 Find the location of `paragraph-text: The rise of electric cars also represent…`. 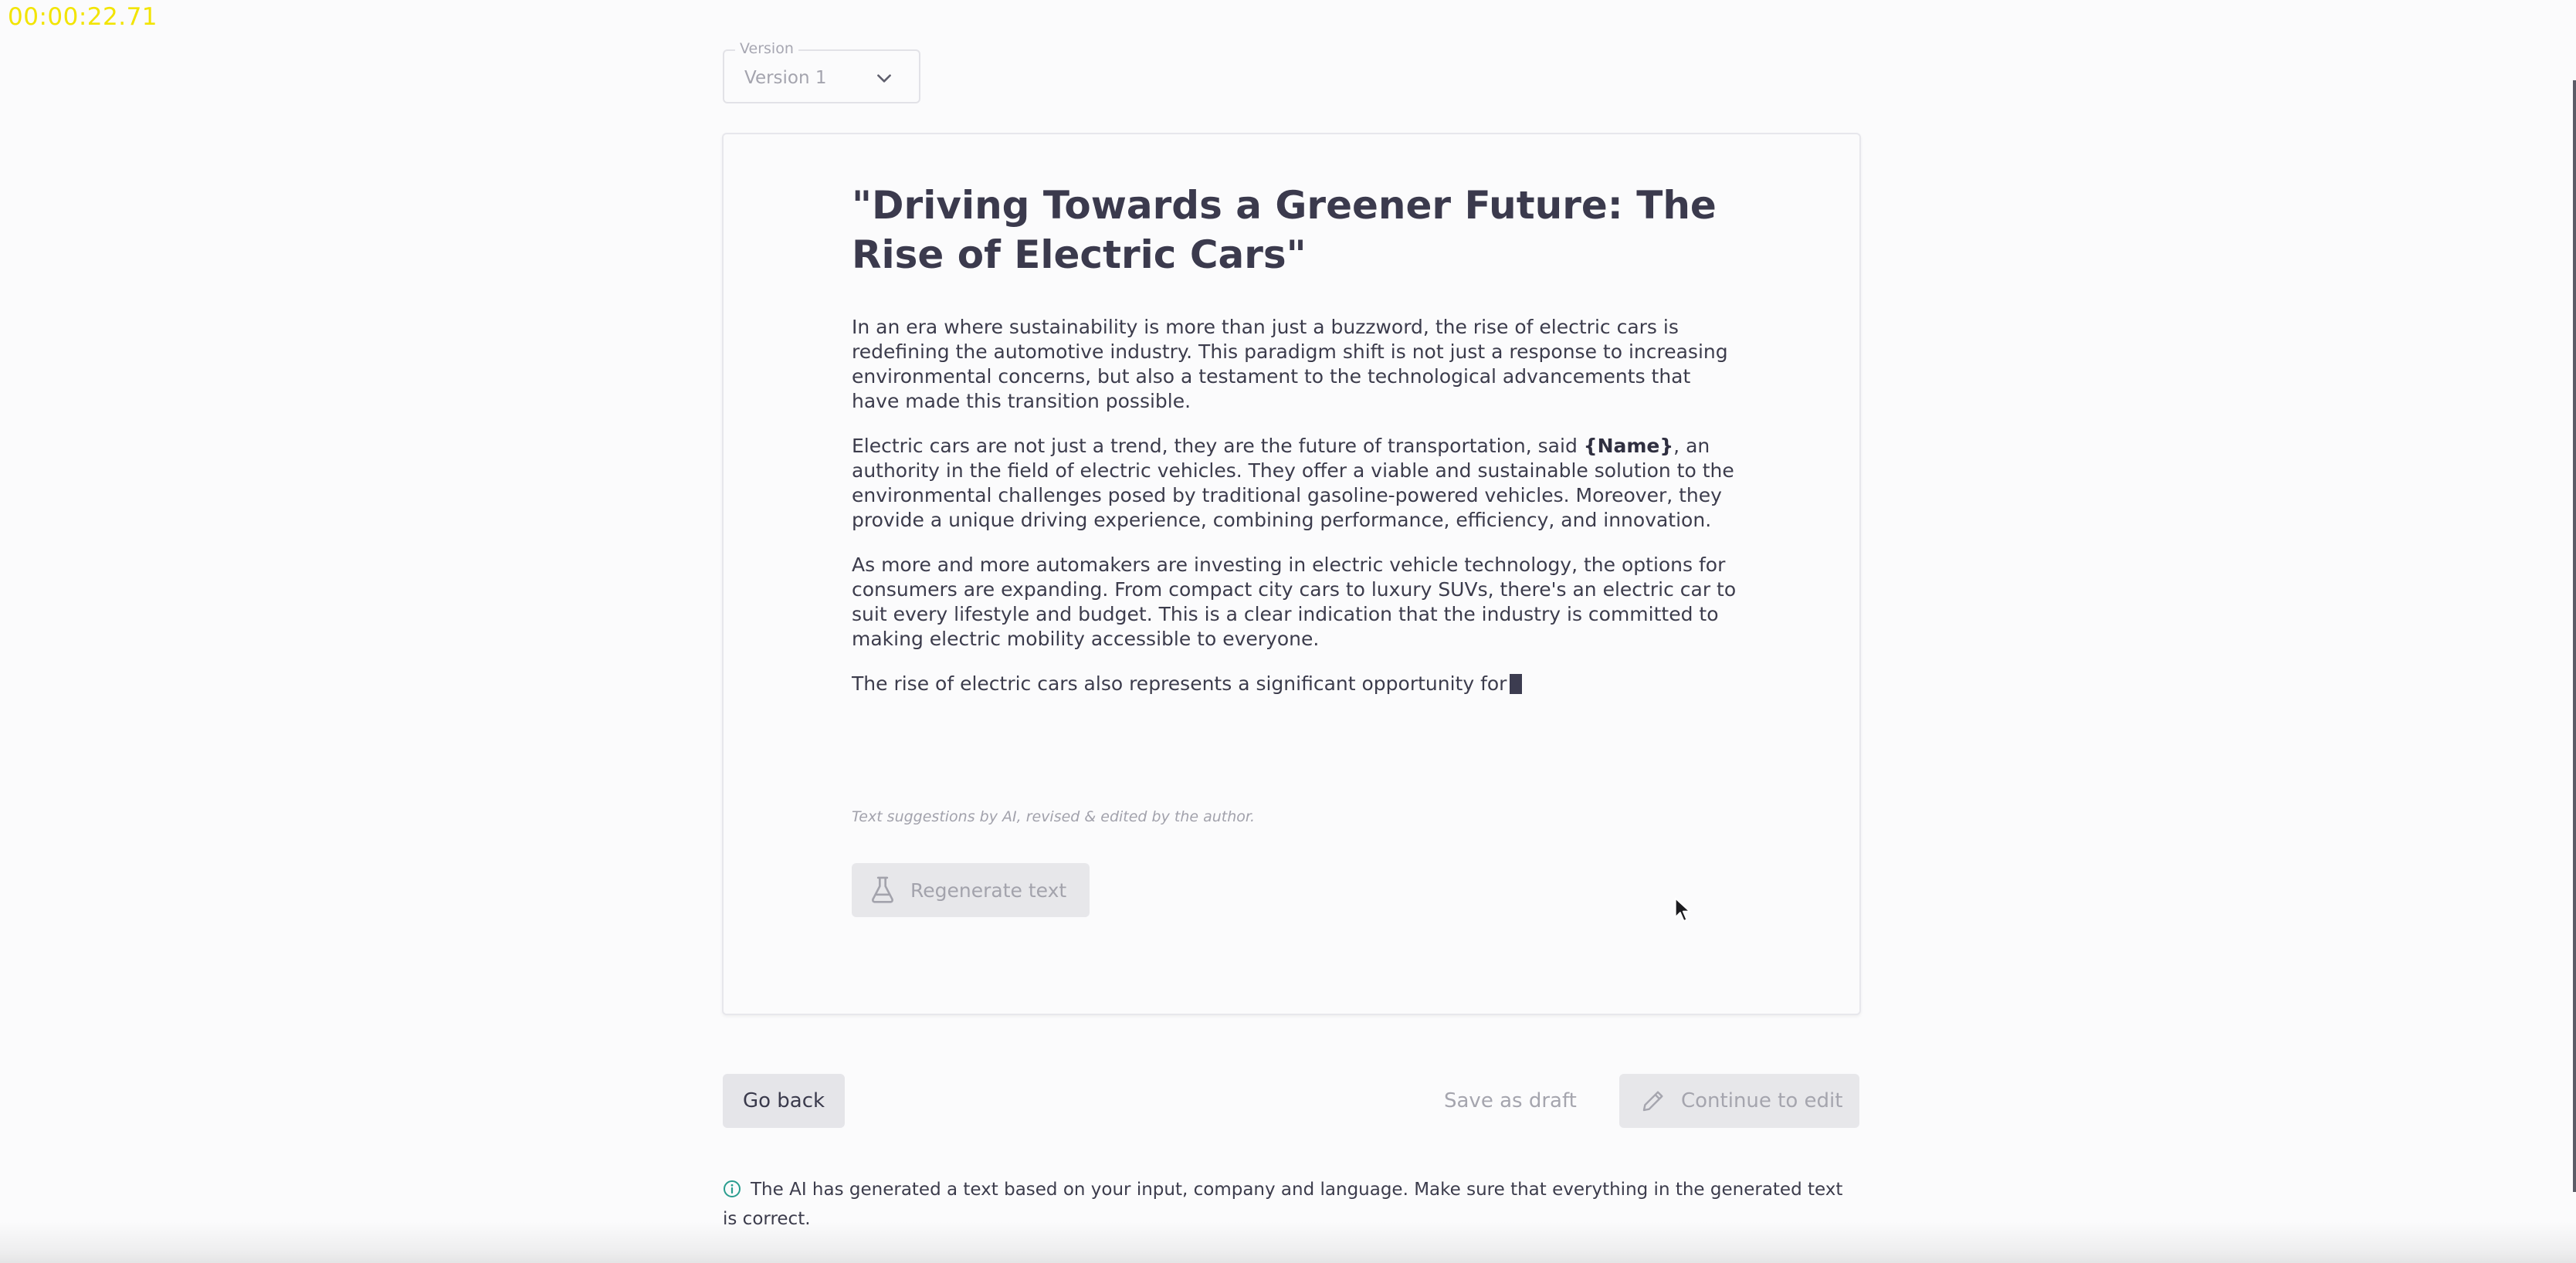

paragraph-text: The rise of electric cars also represent… is located at coordinates (1179, 683).